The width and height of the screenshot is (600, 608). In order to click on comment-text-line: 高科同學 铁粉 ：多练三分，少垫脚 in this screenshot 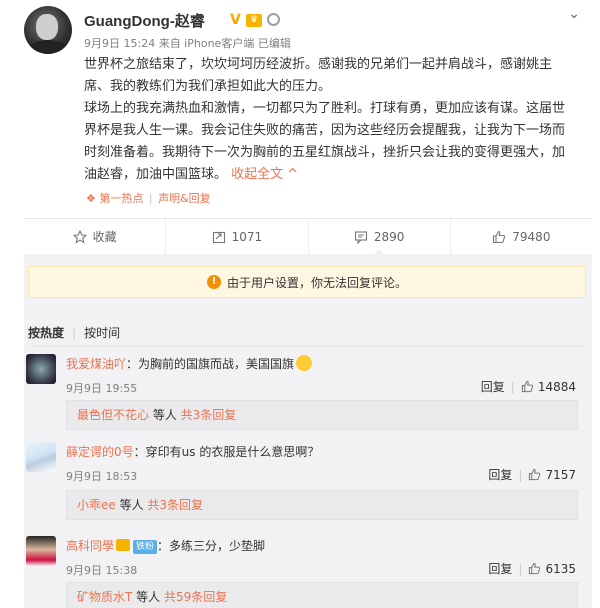, I will do `click(165, 545)`.